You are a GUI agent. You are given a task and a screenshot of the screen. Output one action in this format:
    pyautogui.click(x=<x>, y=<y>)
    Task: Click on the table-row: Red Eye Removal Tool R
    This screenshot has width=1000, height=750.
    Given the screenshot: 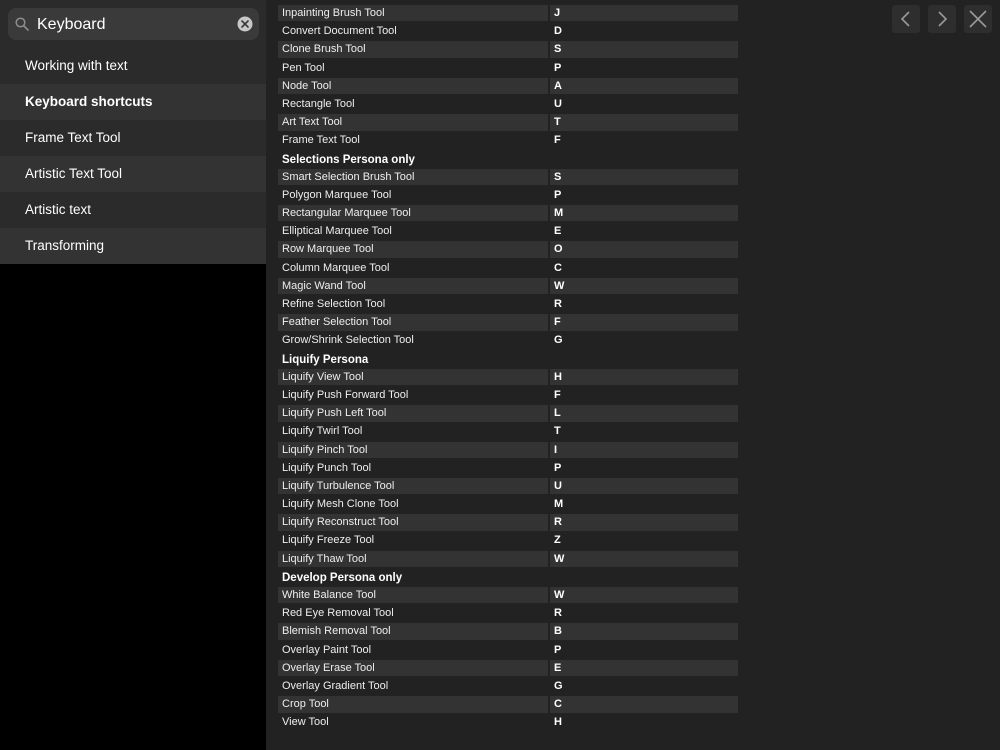 What is the action you would take?
    pyautogui.click(x=508, y=613)
    